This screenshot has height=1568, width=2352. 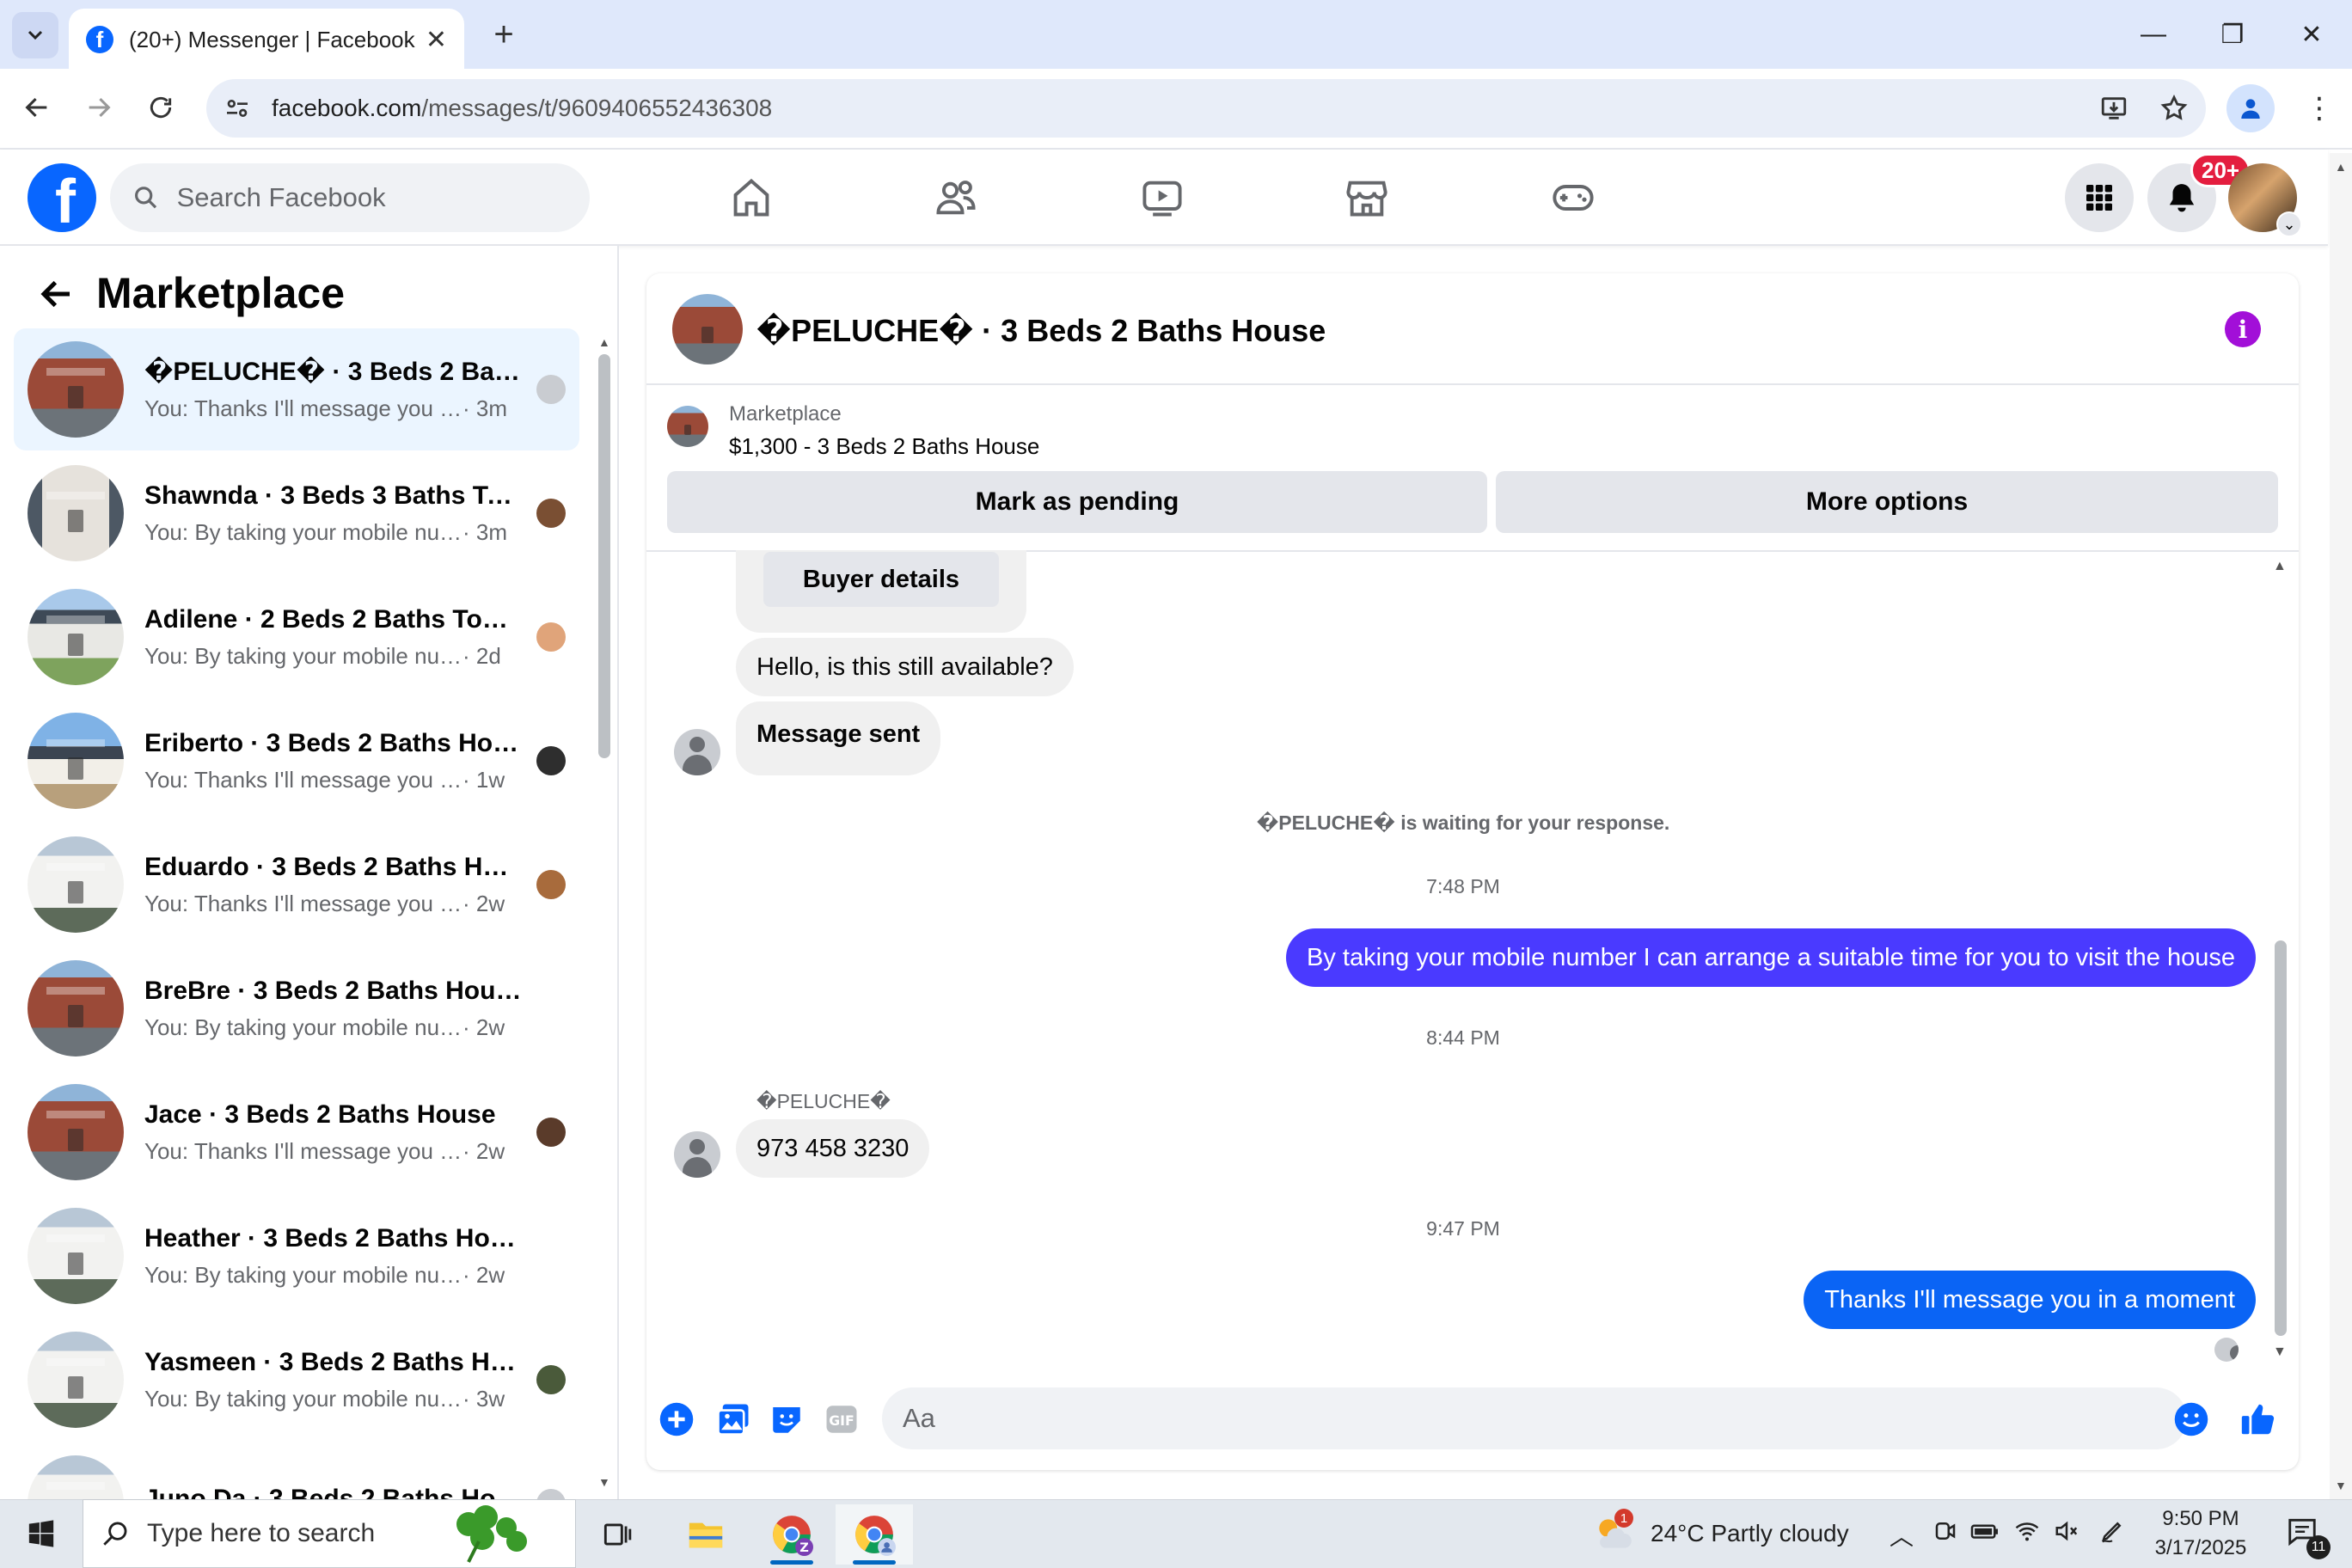 I want to click on browser-tab-messenger: f (20+) Messenger | Facebook ✕, so click(x=266, y=39).